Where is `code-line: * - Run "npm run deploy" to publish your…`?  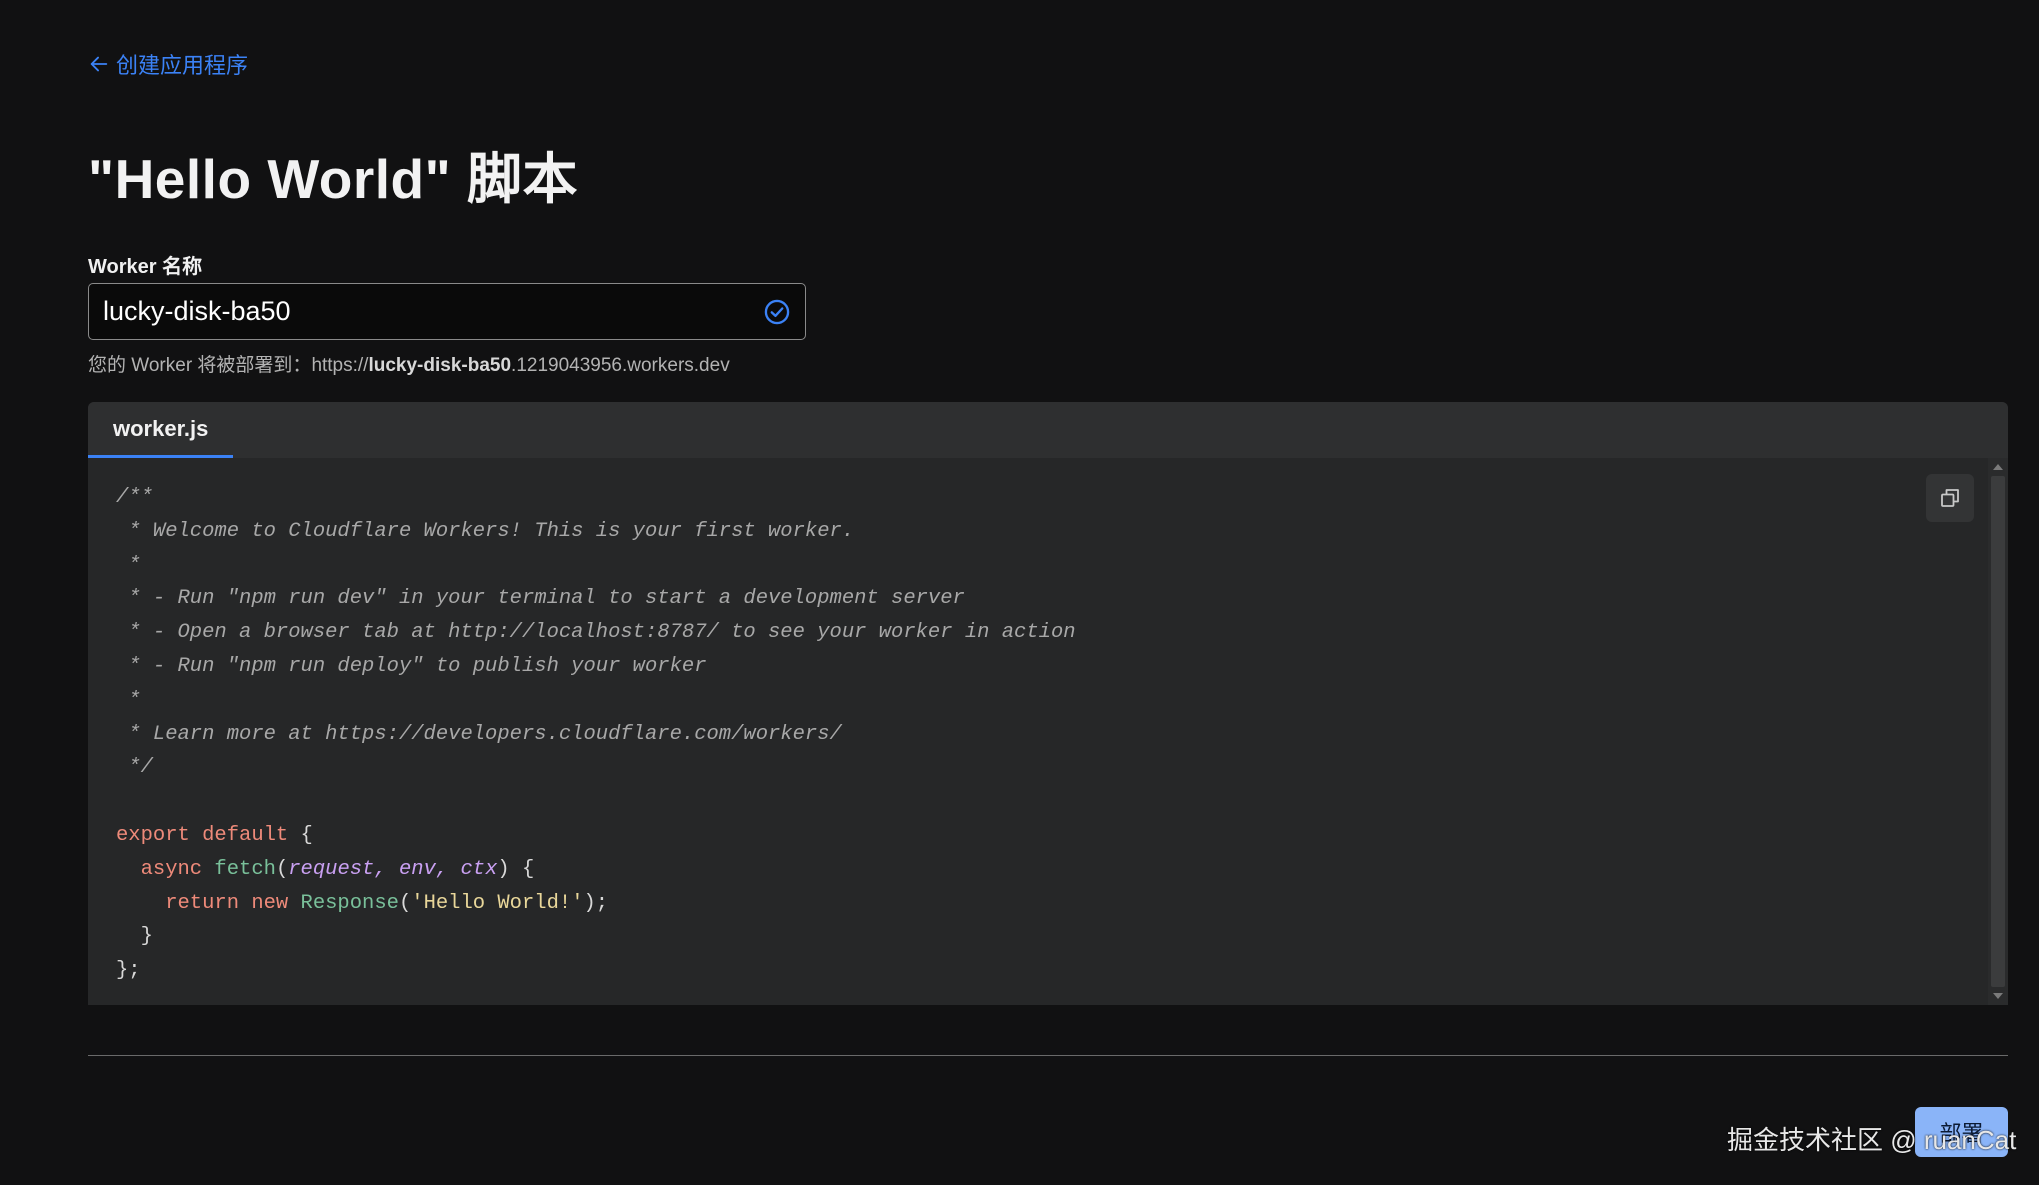
code-line: * - Run "npm run deploy" to publish your… is located at coordinates (596, 667).